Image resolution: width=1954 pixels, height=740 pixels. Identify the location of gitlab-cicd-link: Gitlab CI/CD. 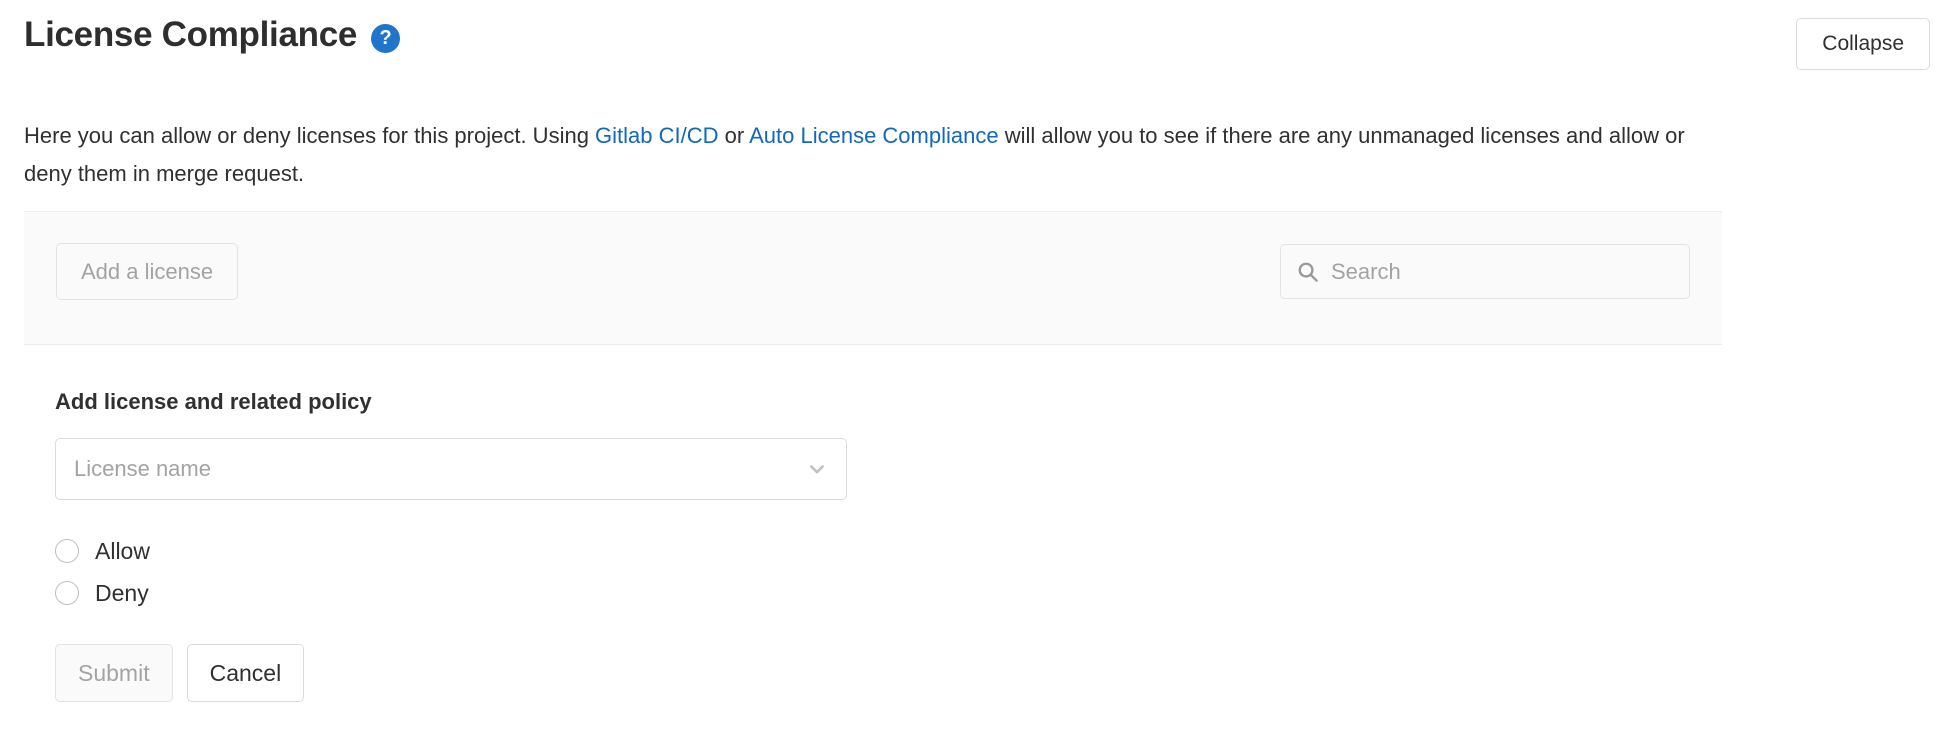
(656, 135).